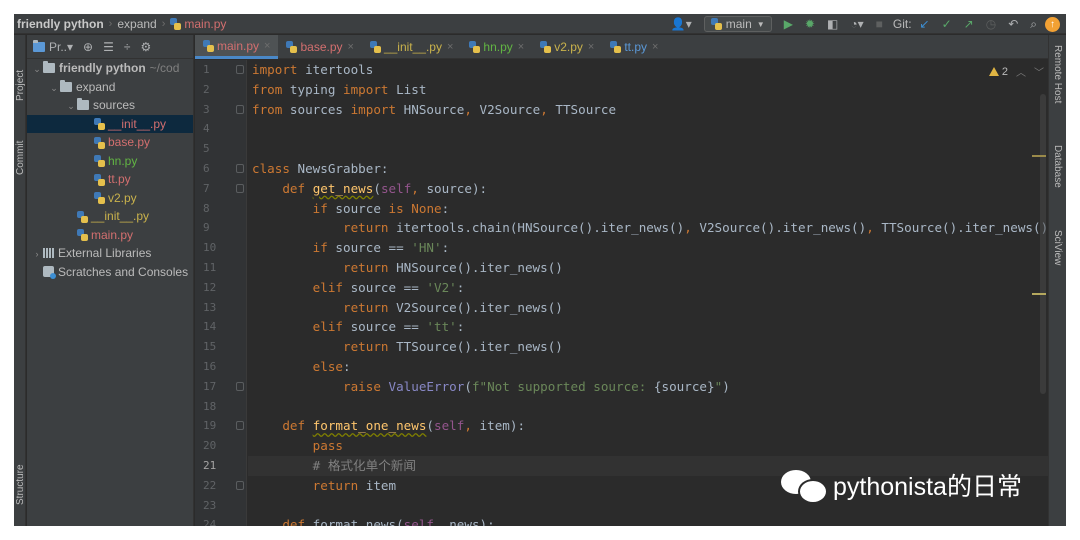 Image resolution: width=1080 pixels, height=540 pixels. What do you see at coordinates (220, 129) in the screenshot?
I see `line-number: 4` at bounding box center [220, 129].